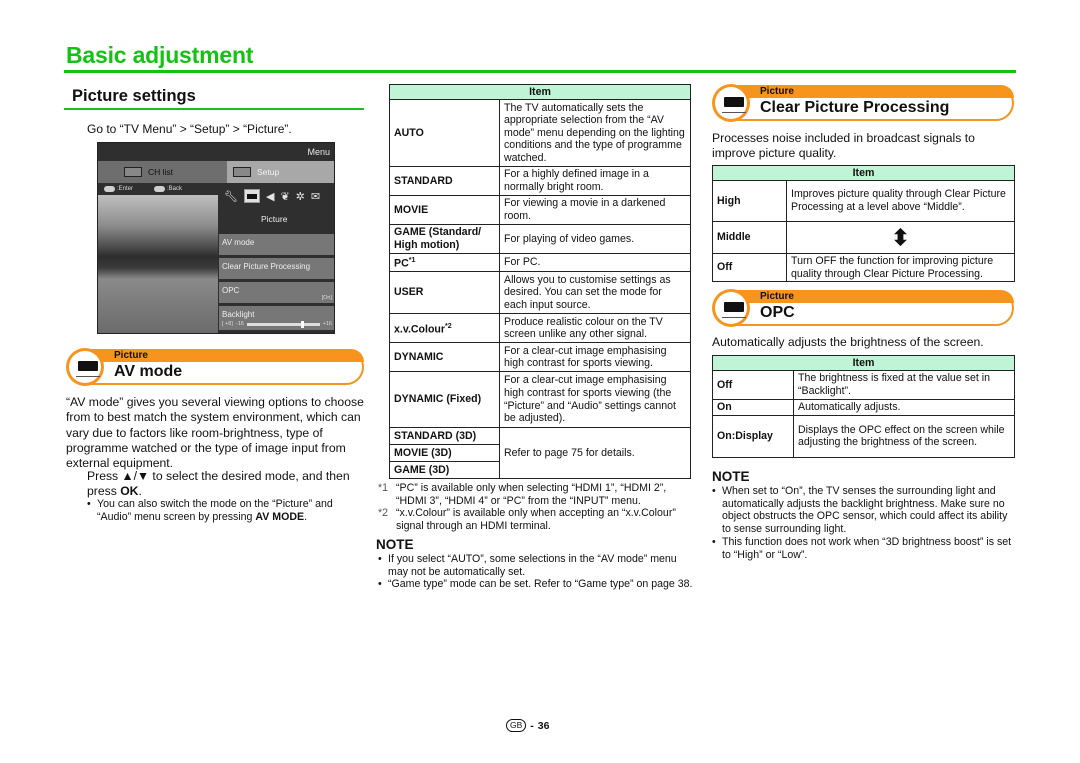 The width and height of the screenshot is (1080, 763). Describe the element at coordinates (444, 470) in the screenshot. I see `item-name: GAME (3D)` at that location.